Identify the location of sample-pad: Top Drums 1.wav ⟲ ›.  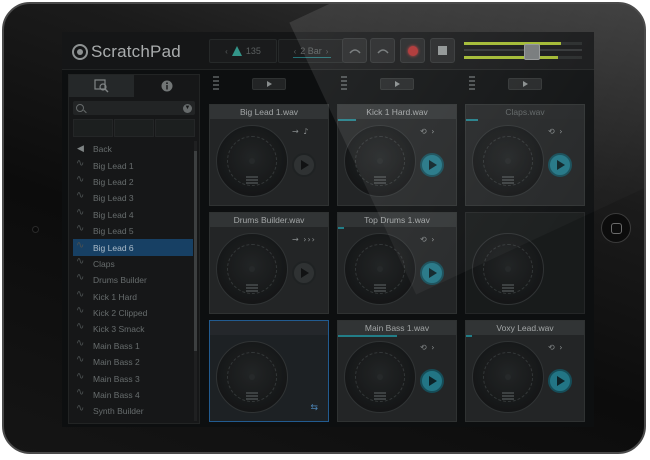
(397, 263).